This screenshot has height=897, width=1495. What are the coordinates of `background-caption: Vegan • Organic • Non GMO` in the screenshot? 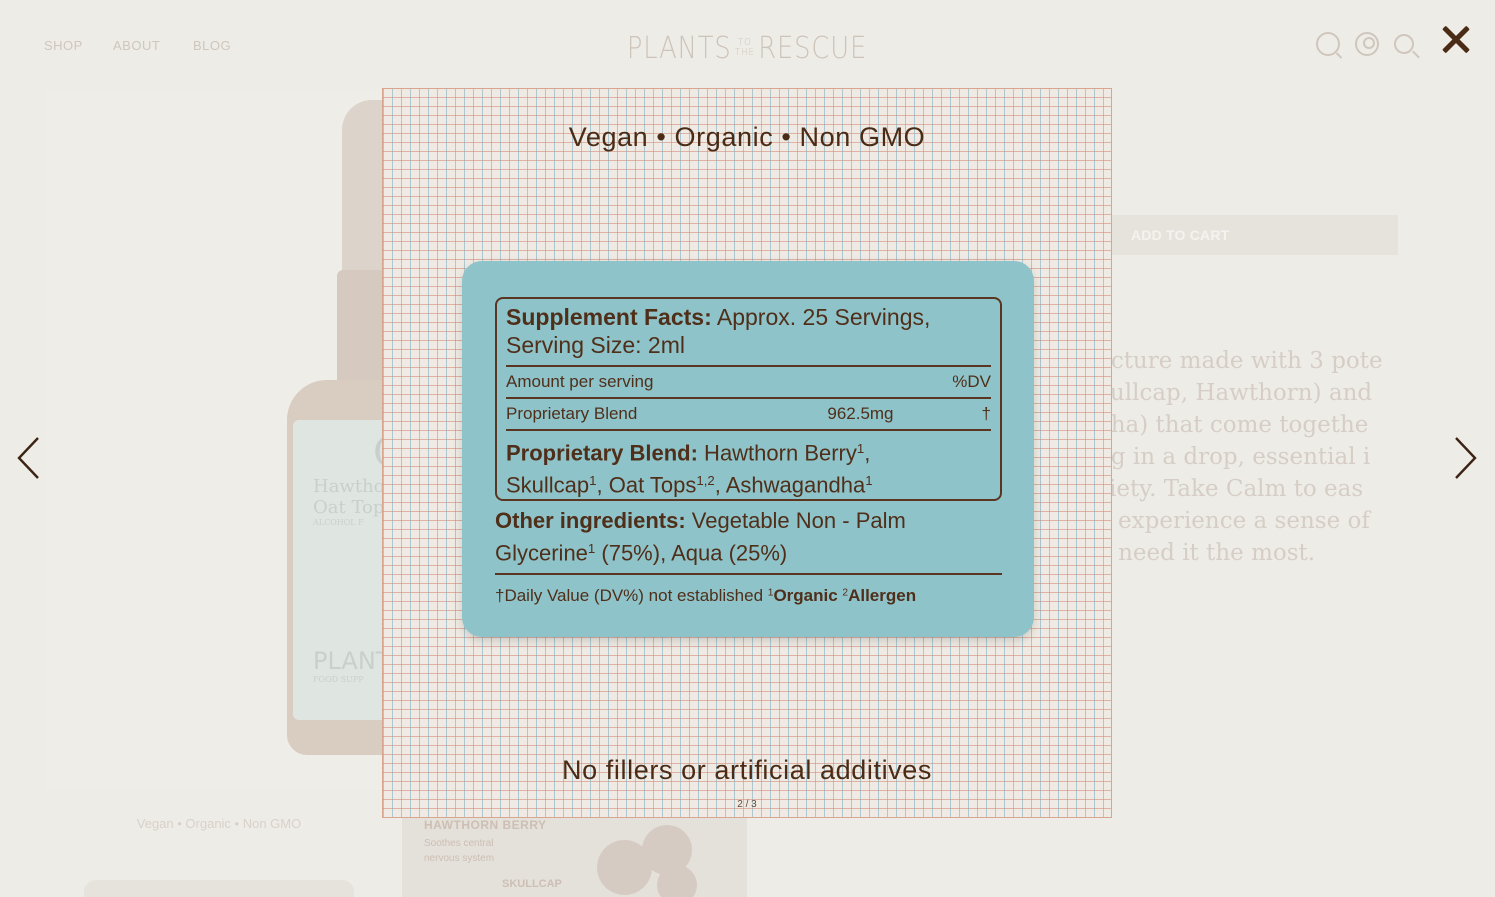 It's located at (219, 823).